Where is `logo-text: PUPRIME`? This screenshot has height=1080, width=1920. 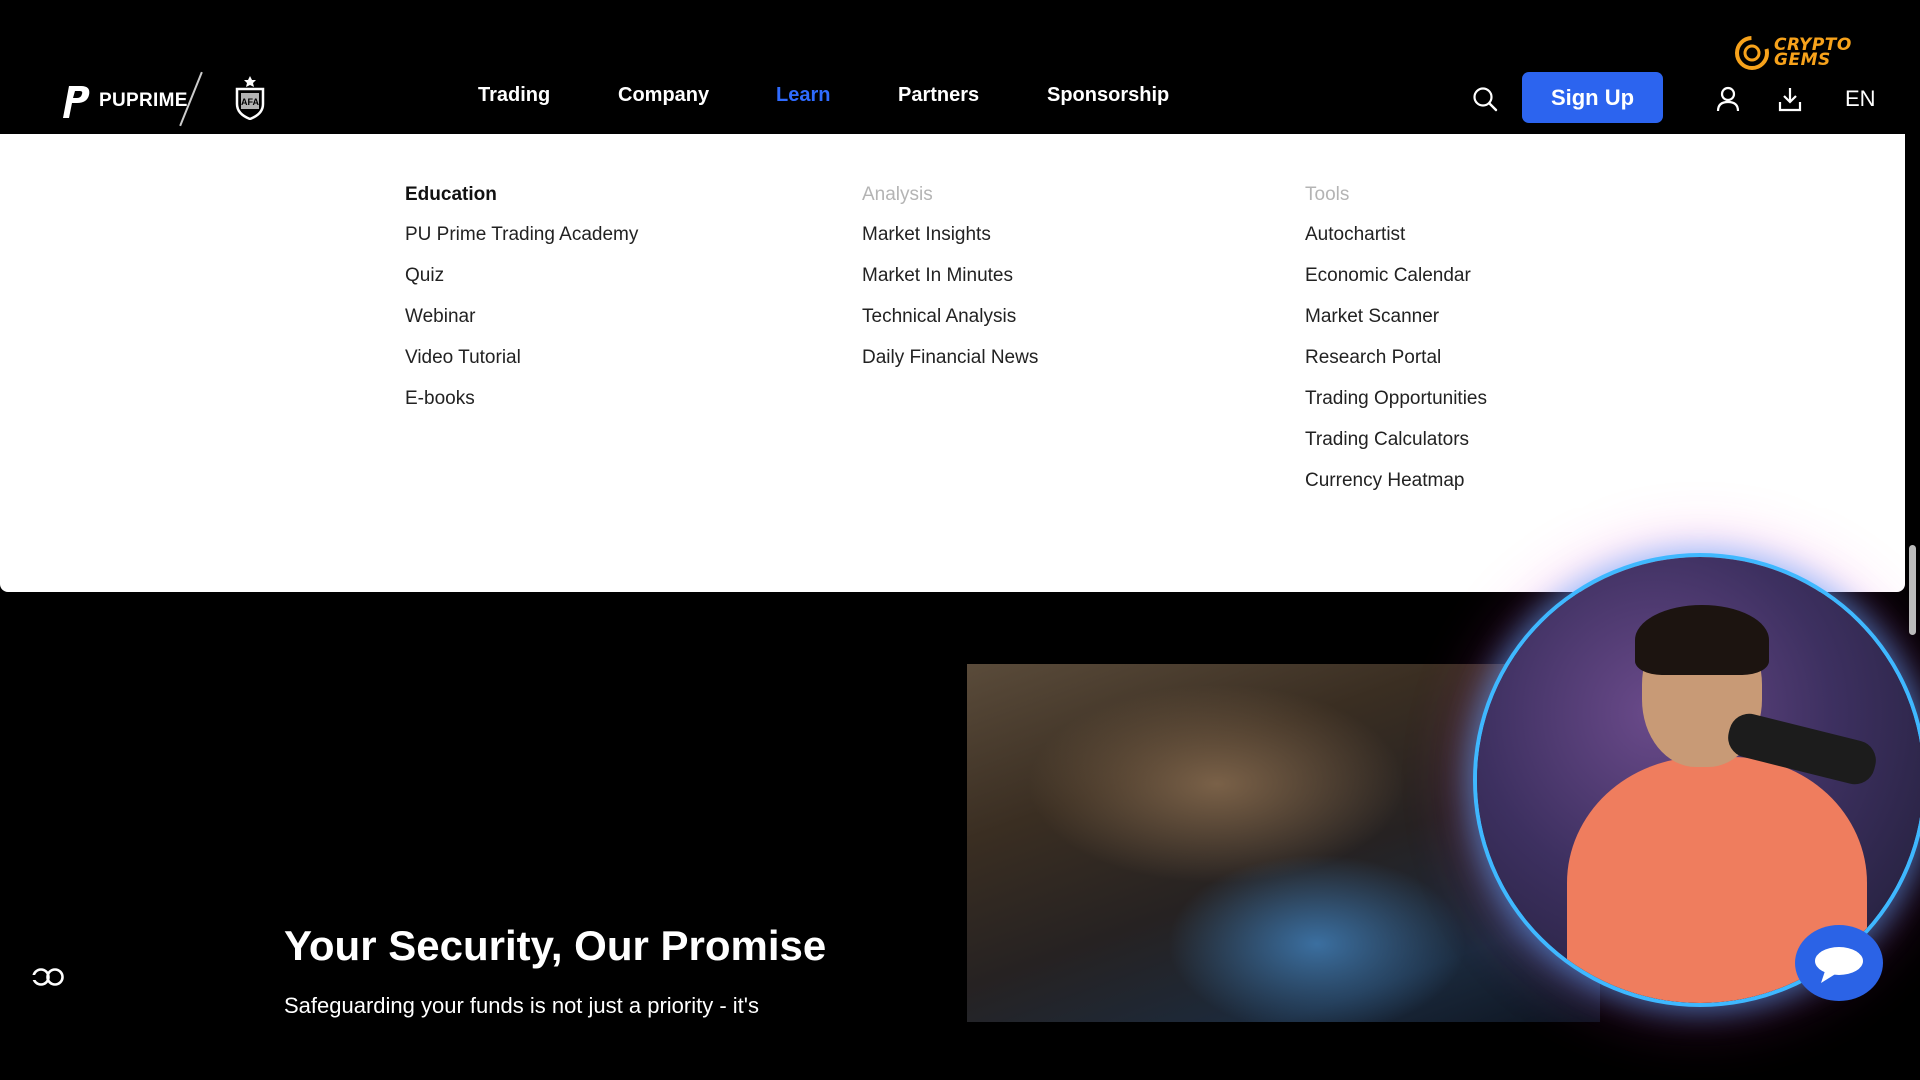
logo-text: PUPRIME is located at coordinates (143, 100).